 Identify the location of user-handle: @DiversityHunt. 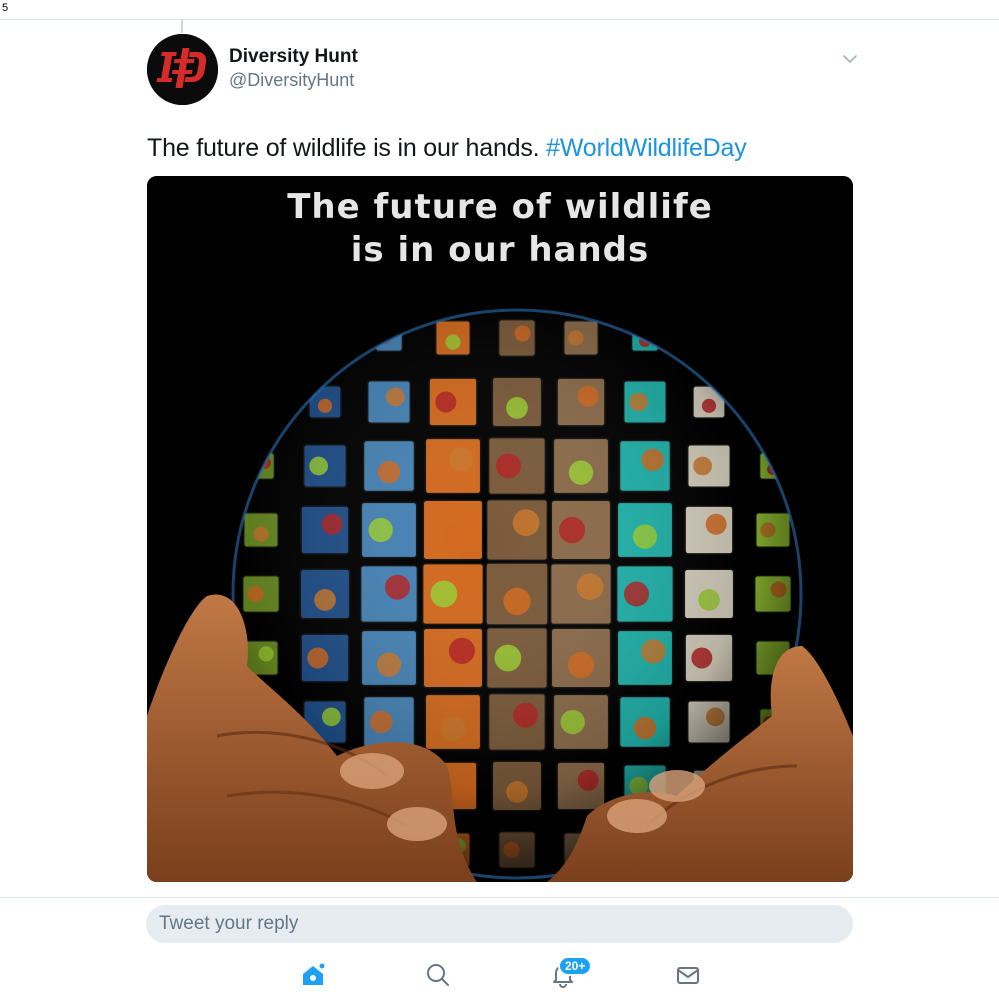
(291, 80).